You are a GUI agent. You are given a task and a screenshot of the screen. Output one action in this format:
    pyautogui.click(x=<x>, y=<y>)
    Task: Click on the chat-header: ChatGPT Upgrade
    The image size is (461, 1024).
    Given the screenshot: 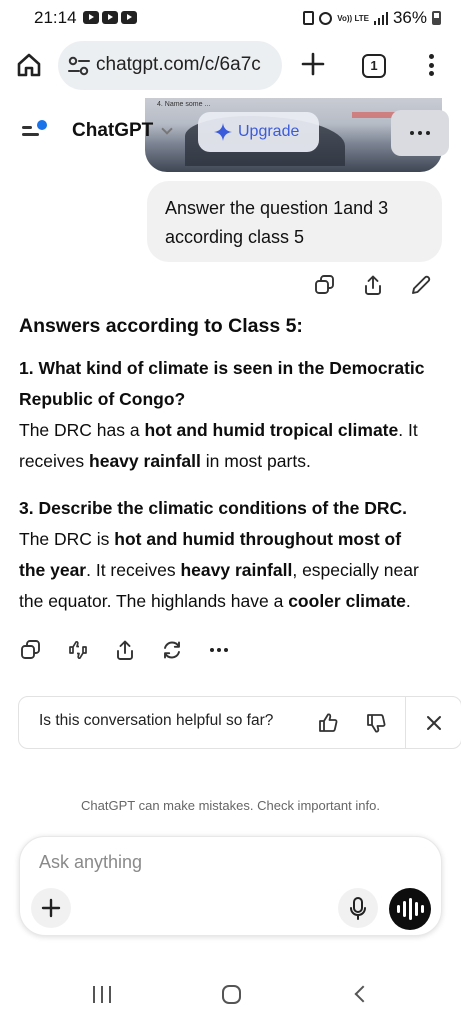 What is the action you would take?
    pyautogui.click(x=230, y=133)
    